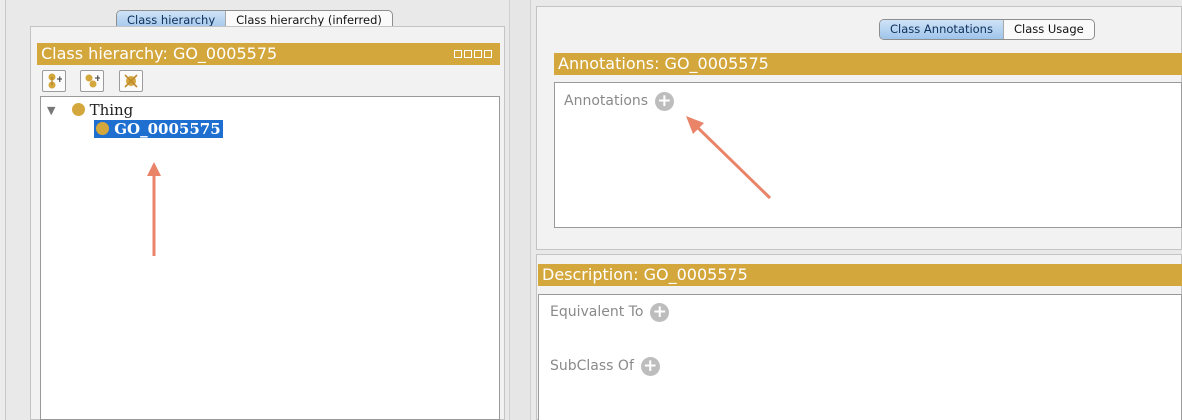 The image size is (1182, 420). I want to click on close-view-icon, so click(488, 54).